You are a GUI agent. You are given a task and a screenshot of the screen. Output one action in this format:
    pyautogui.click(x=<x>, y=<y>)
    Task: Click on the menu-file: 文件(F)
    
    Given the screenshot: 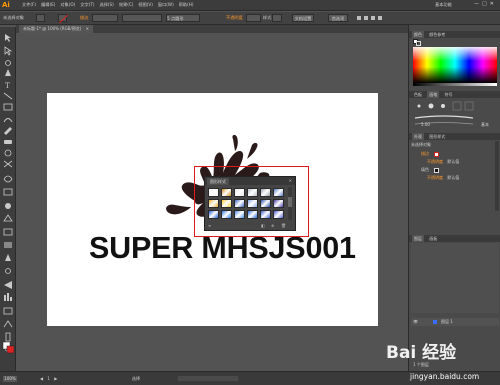 What is the action you would take?
    pyautogui.click(x=29, y=5)
    